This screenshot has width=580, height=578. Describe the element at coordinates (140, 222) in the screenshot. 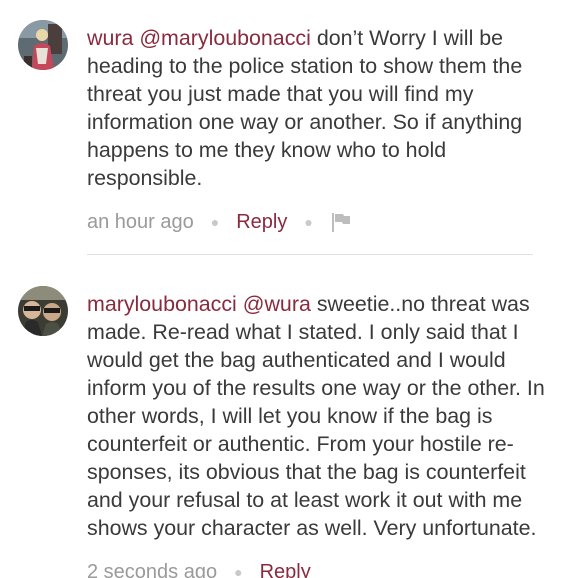

I see `comment-timestamp: an hour ago` at that location.